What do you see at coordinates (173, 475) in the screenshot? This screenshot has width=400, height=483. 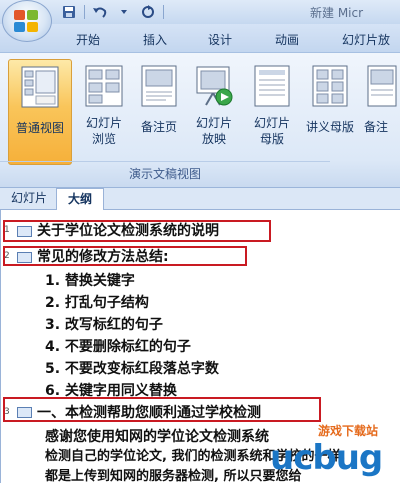 I see `outline-body-text: 都是上传到知网的服务器检测, 所以只要您给` at bounding box center [173, 475].